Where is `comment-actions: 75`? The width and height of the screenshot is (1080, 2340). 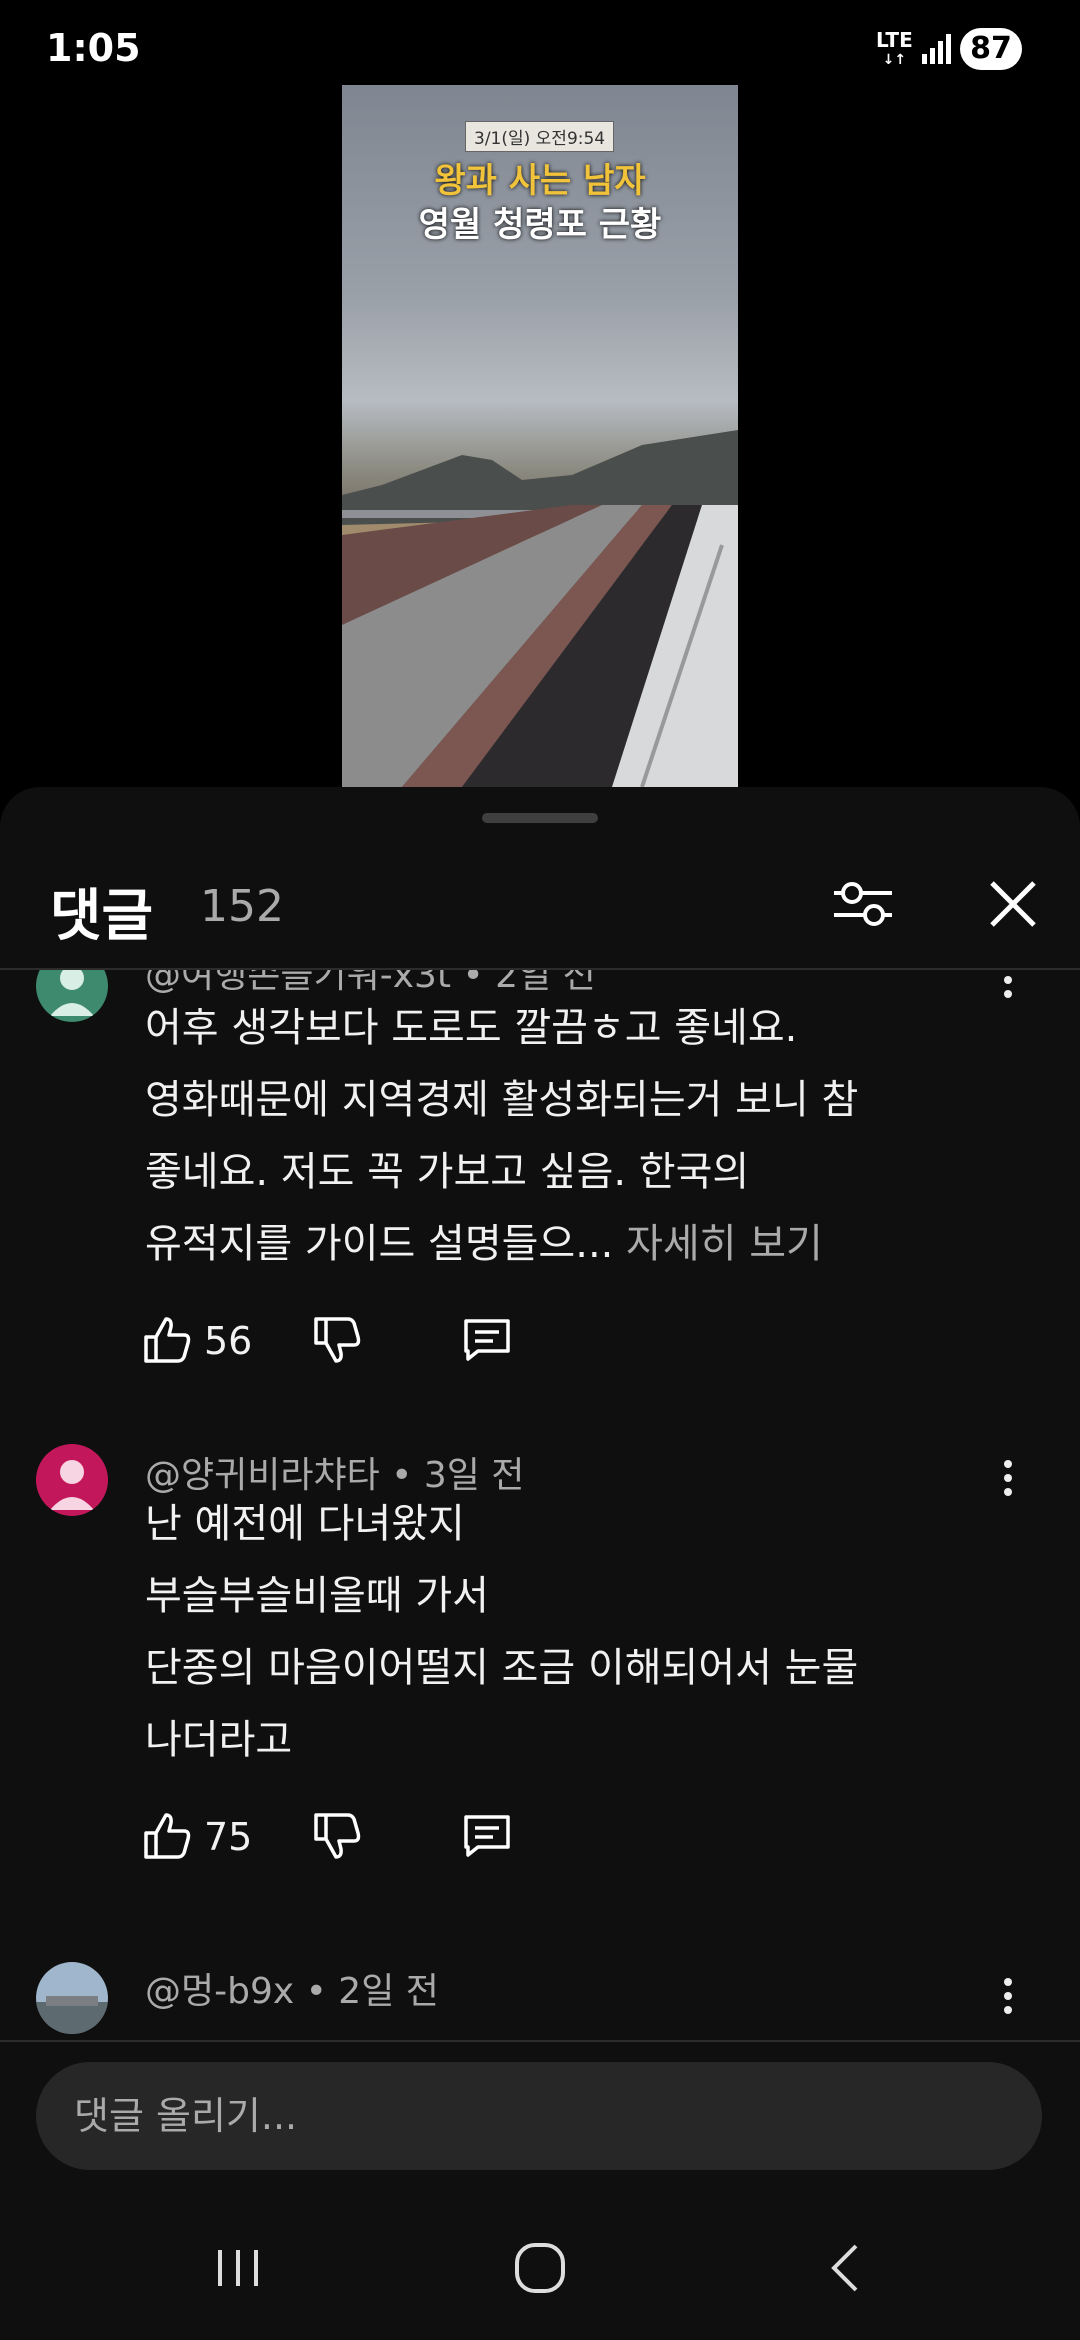
comment-actions: 75 is located at coordinates (390, 1839).